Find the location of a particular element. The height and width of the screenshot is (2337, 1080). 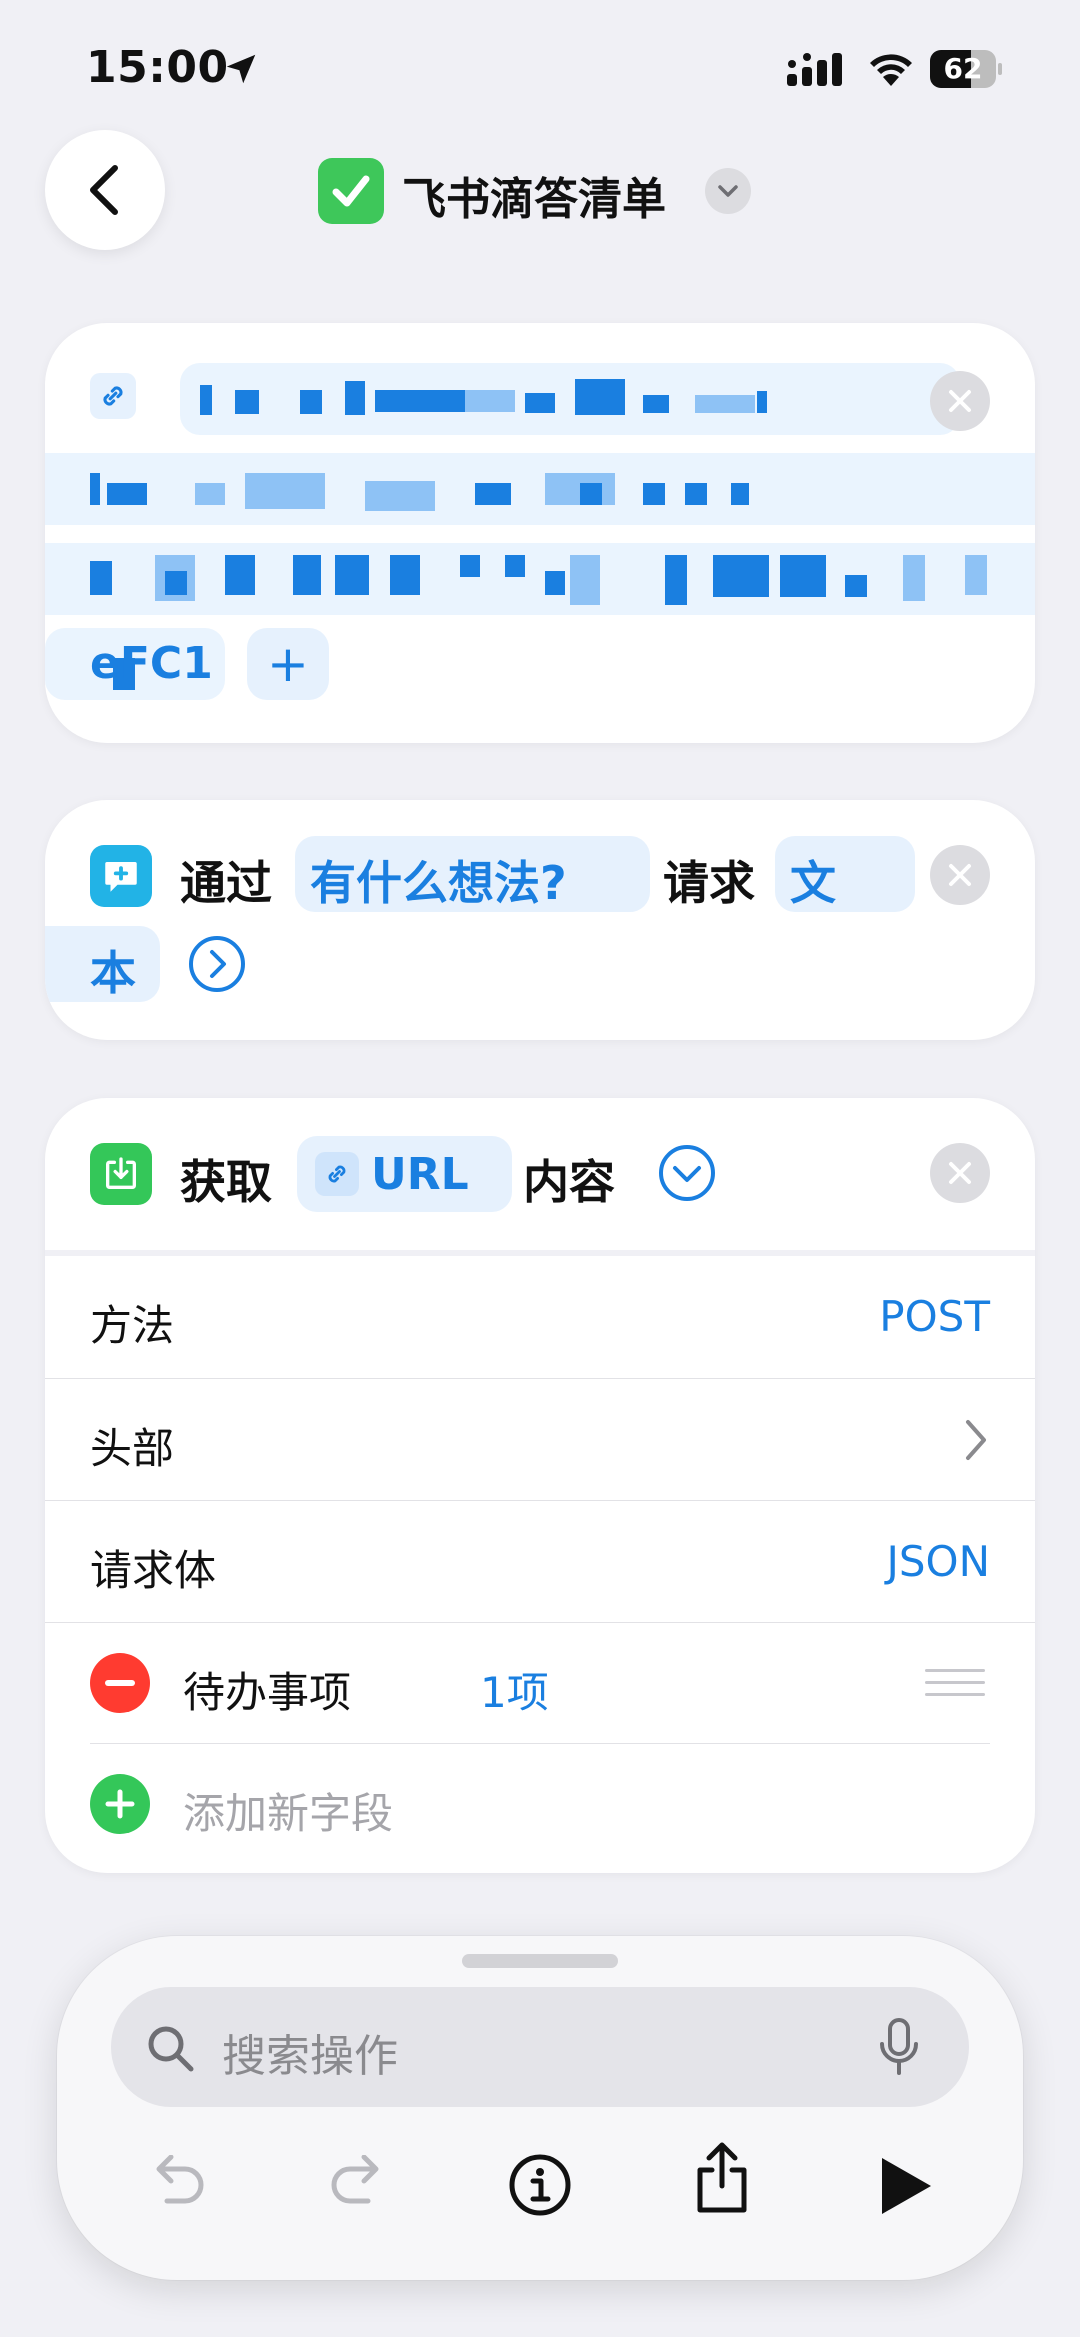

headers-label: 头部 is located at coordinates (132, 1448).